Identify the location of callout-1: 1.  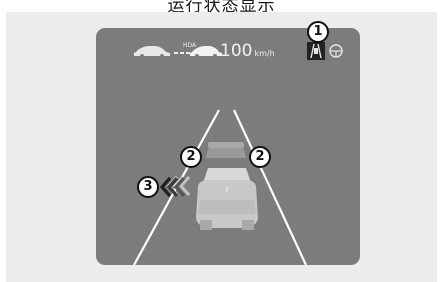
(318, 32).